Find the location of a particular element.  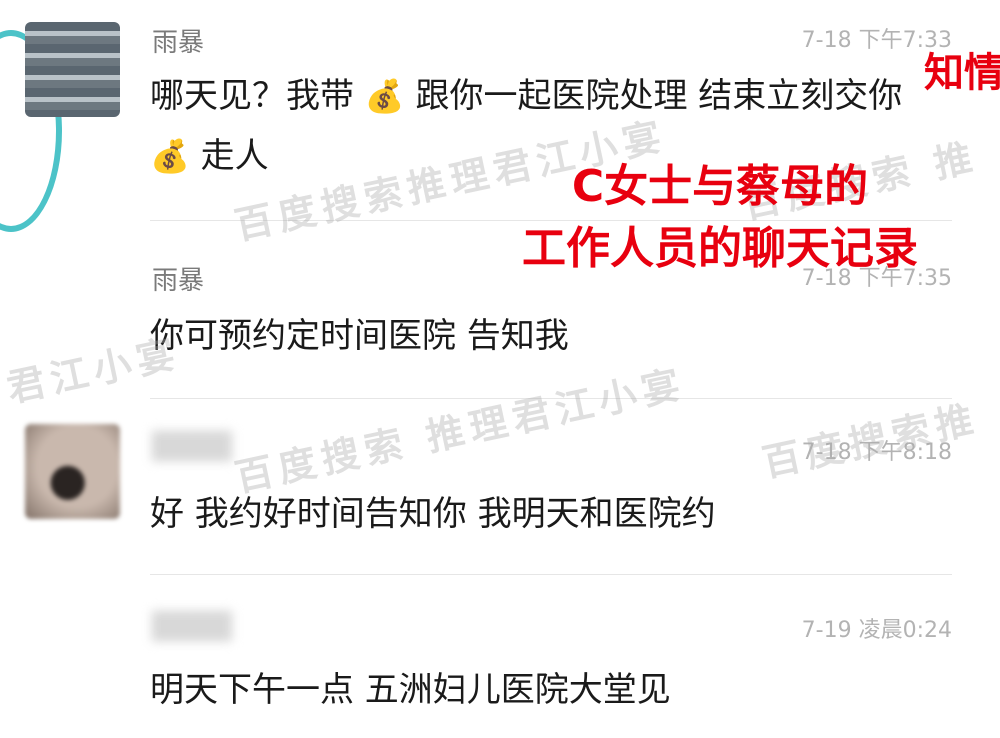

watermark: 百度搜索 推理君江小宴 is located at coordinates (460, 431).